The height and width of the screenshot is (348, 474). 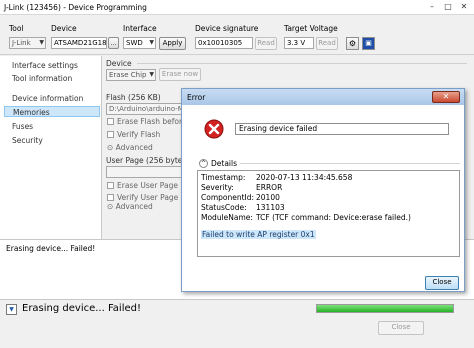 I want to click on detail-value: TCF (TCF command: Device:erase failed.), so click(x=333, y=217).